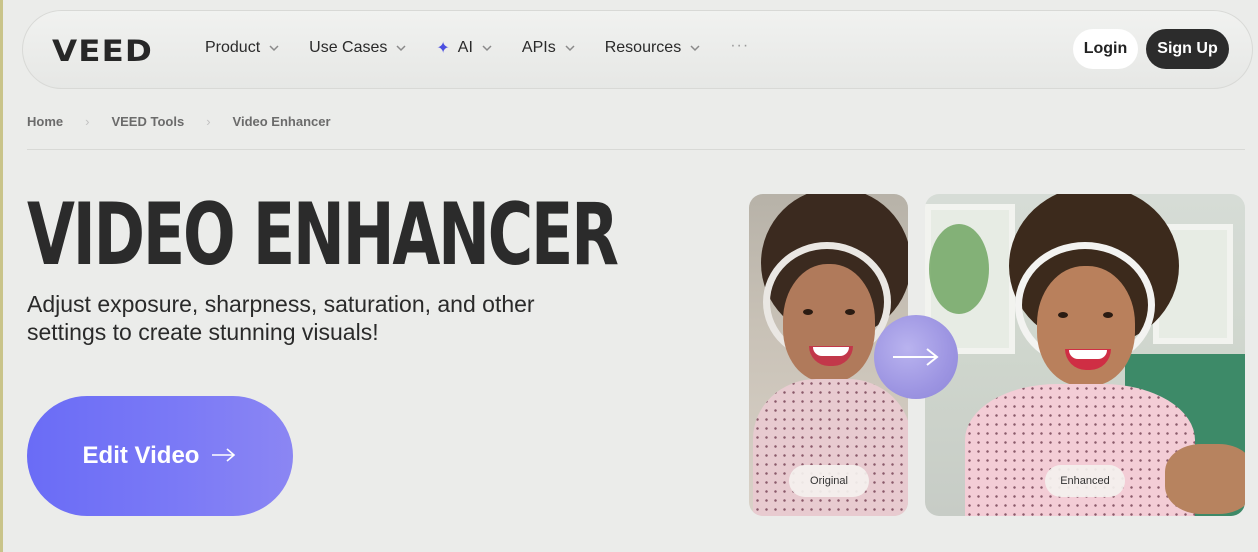 This screenshot has width=1258, height=552. Describe the element at coordinates (538, 47) in the screenshot. I see `menu-item-label: APIs` at that location.